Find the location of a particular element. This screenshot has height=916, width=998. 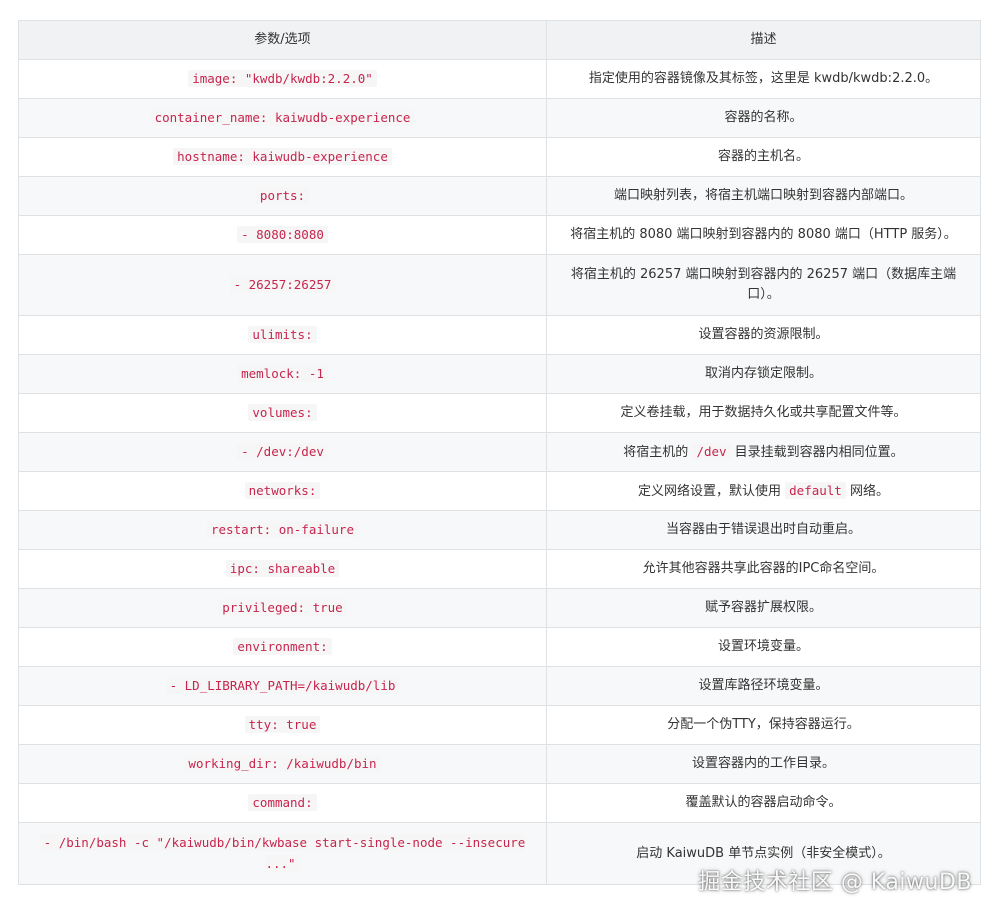

header-param: 参数/选项 is located at coordinates (282, 40).